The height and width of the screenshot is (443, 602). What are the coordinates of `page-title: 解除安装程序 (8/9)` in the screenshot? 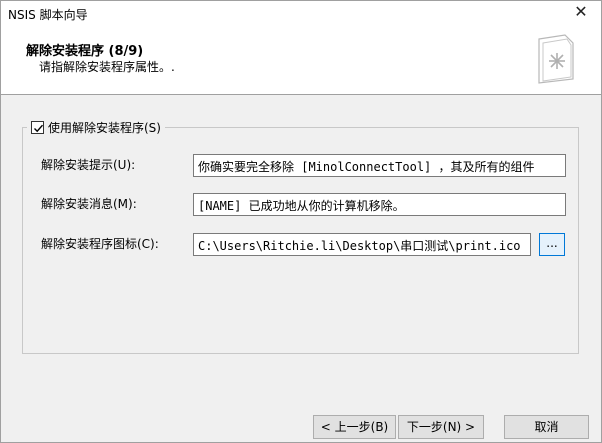 It's located at (85, 51).